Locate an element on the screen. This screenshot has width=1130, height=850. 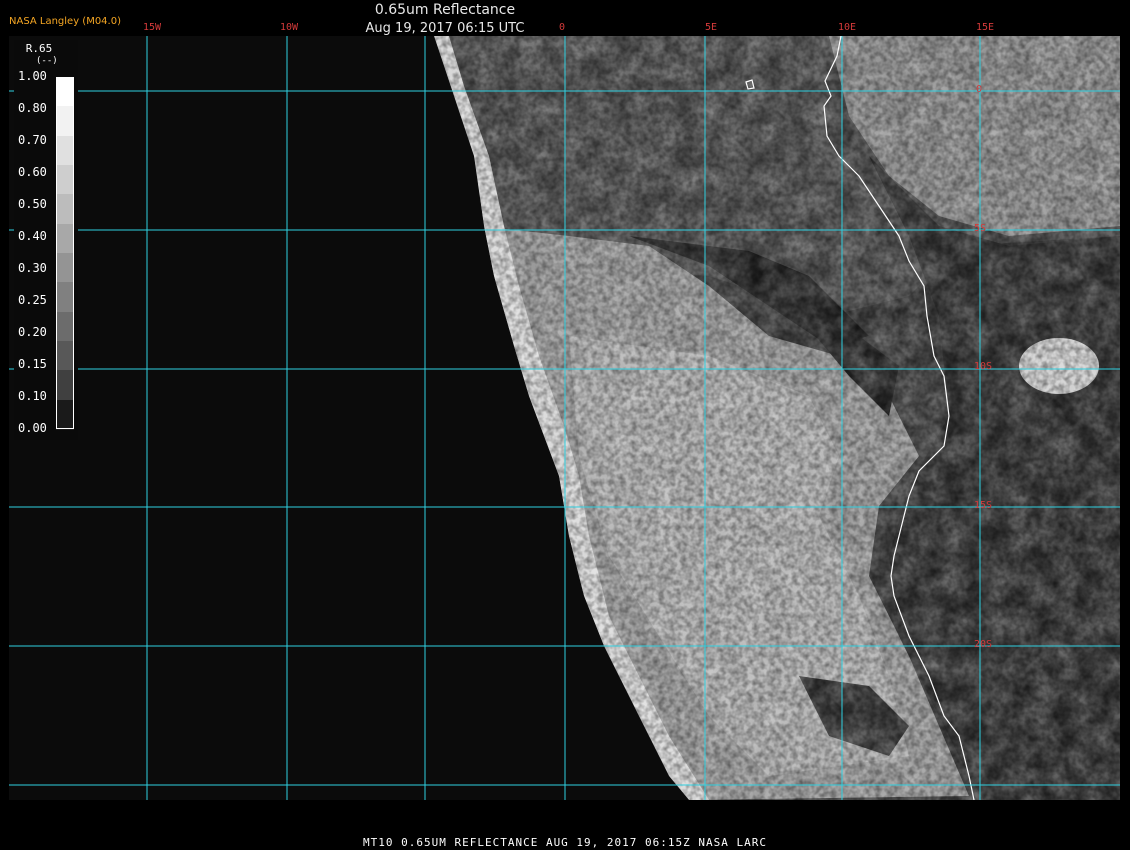
latitude-label: 20S is located at coordinates (983, 644).